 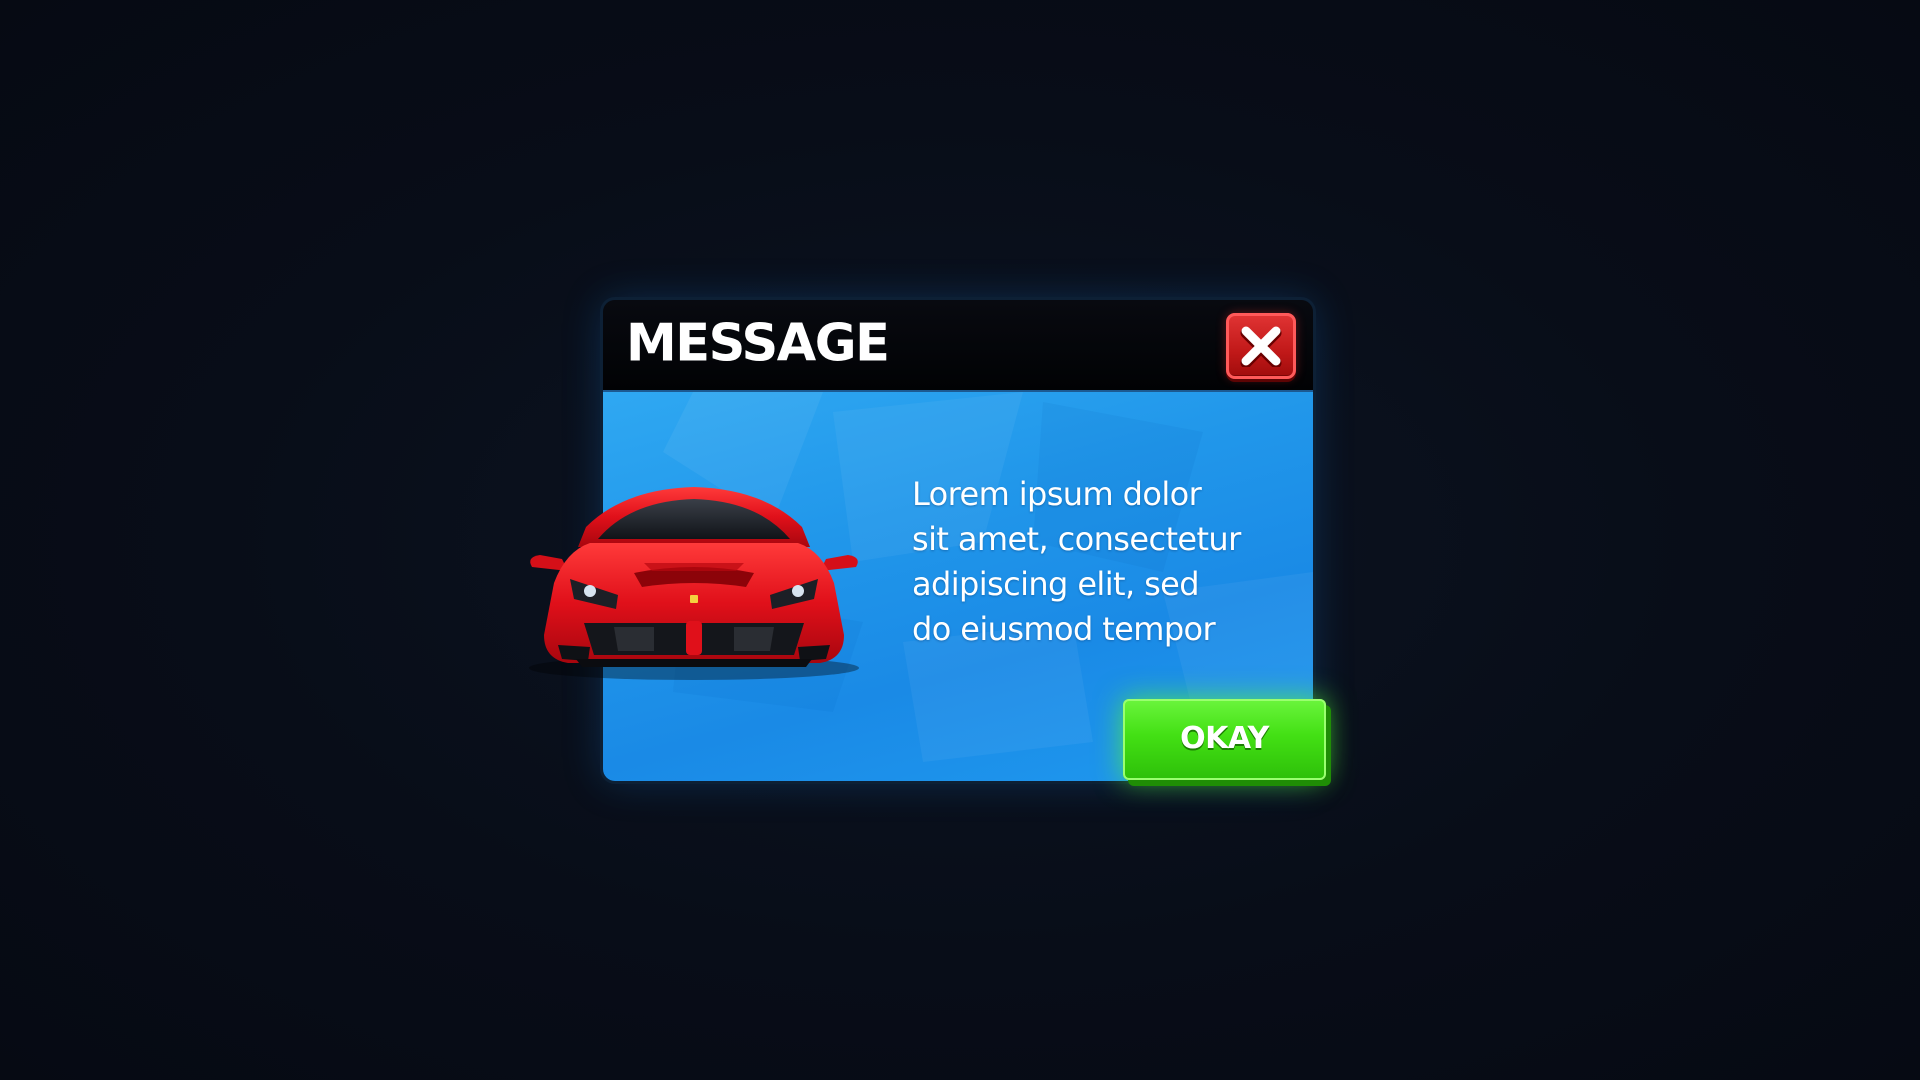 I want to click on message-line: do eiusmod tempor, so click(x=1064, y=629).